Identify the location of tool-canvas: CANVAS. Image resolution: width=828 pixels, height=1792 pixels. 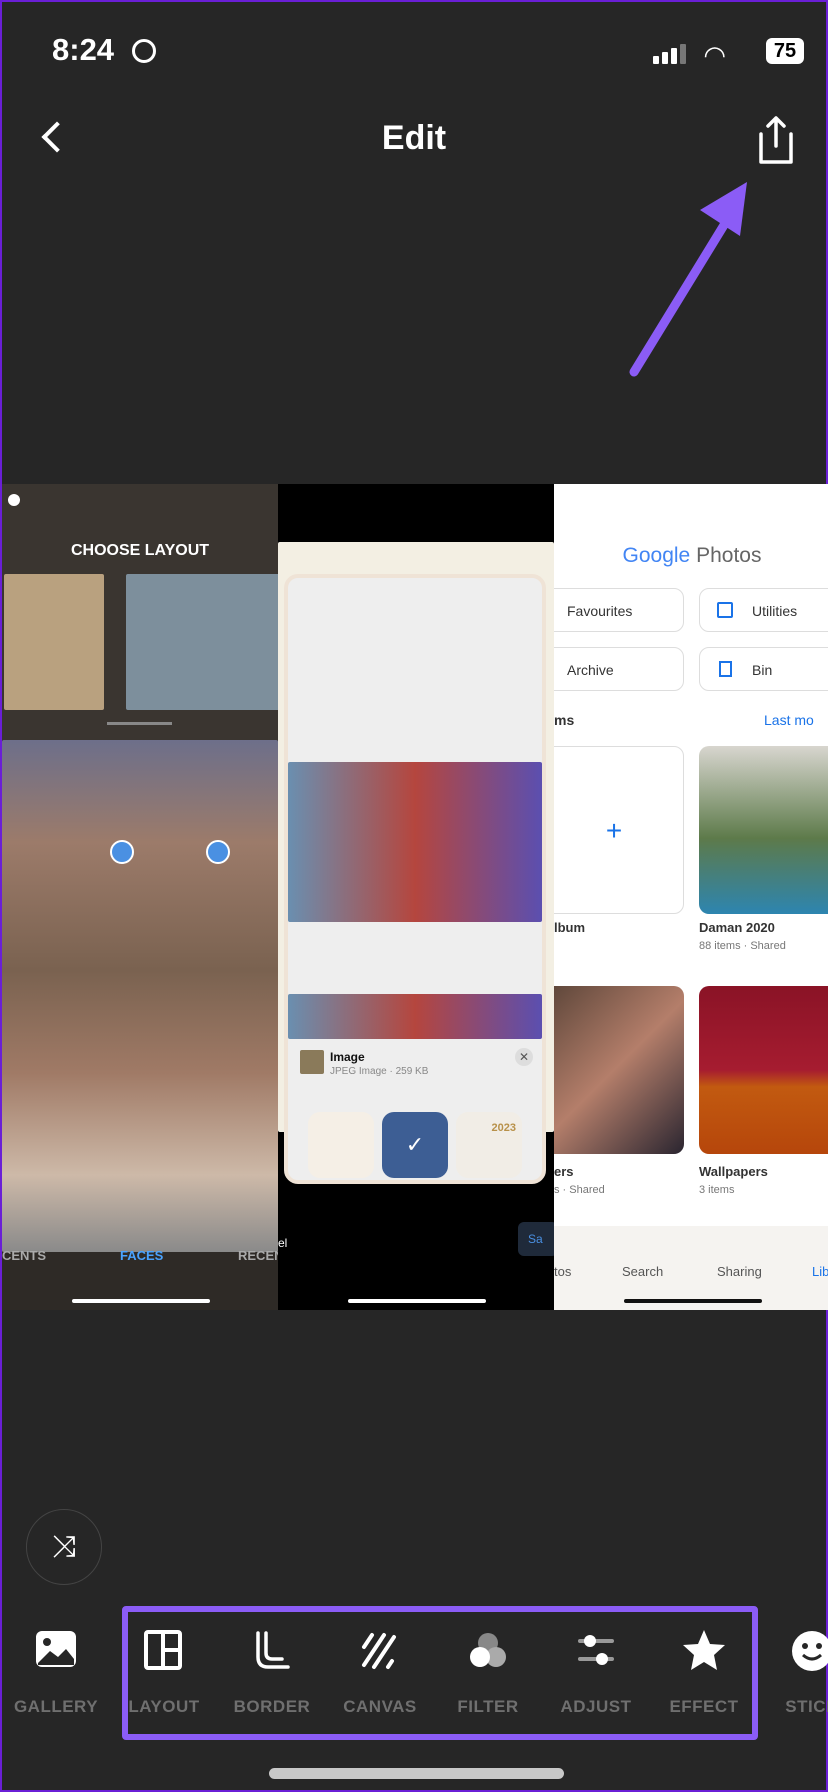
(380, 1672).